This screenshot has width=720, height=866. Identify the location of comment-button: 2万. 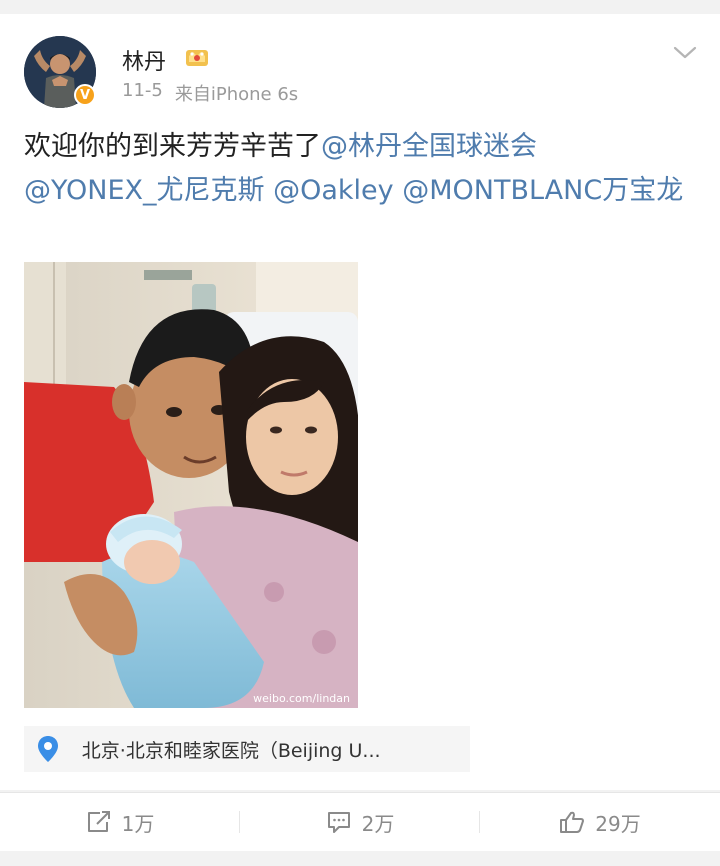
(360, 822).